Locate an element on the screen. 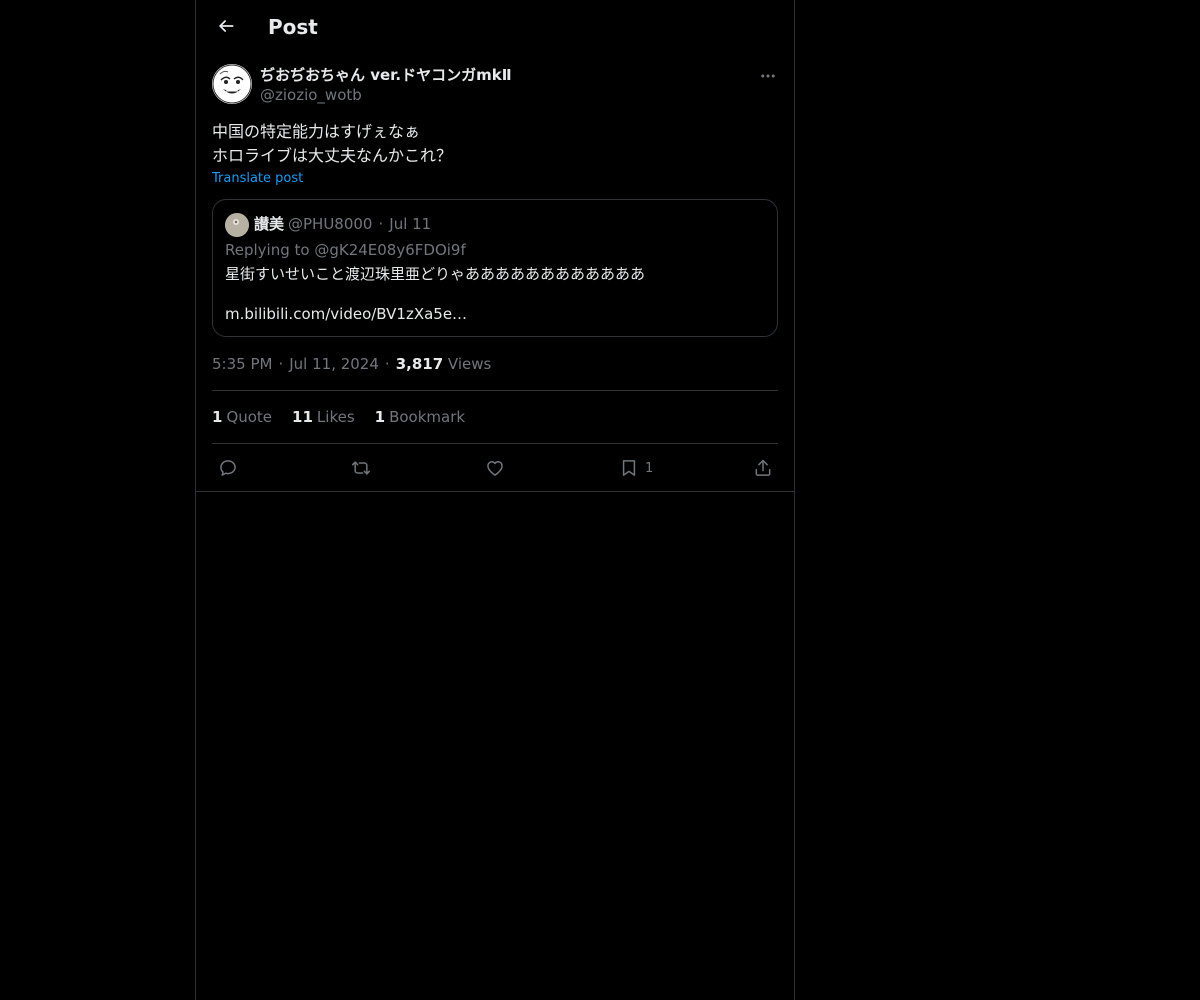  bookmarks-label: Bookmark is located at coordinates (427, 417).